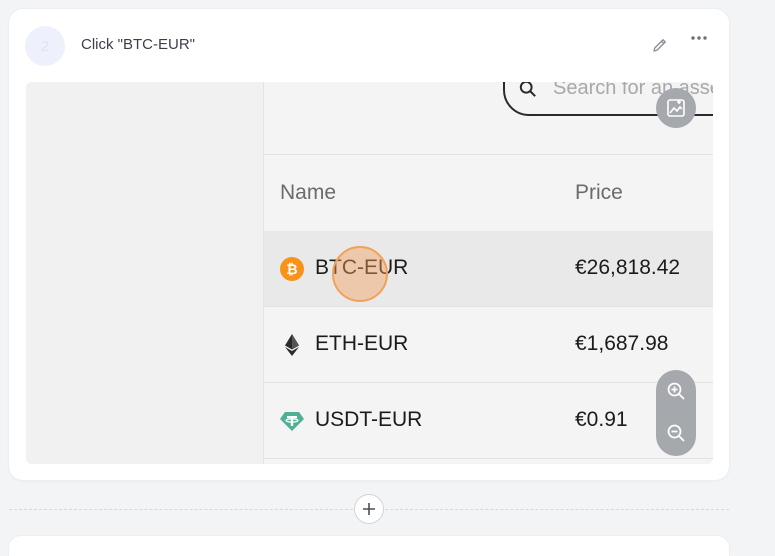  What do you see at coordinates (292, 421) in the screenshot?
I see `tether-icon` at bounding box center [292, 421].